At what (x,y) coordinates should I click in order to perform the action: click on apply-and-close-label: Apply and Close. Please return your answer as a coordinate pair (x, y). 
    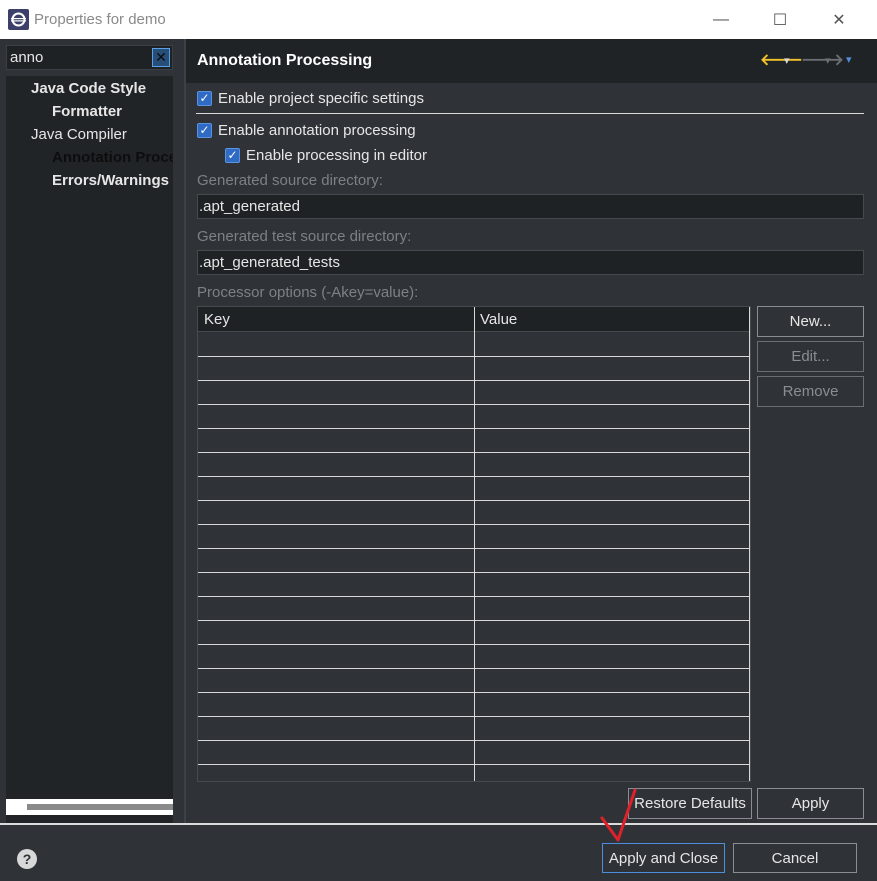
    Looking at the image, I should click on (663, 858).